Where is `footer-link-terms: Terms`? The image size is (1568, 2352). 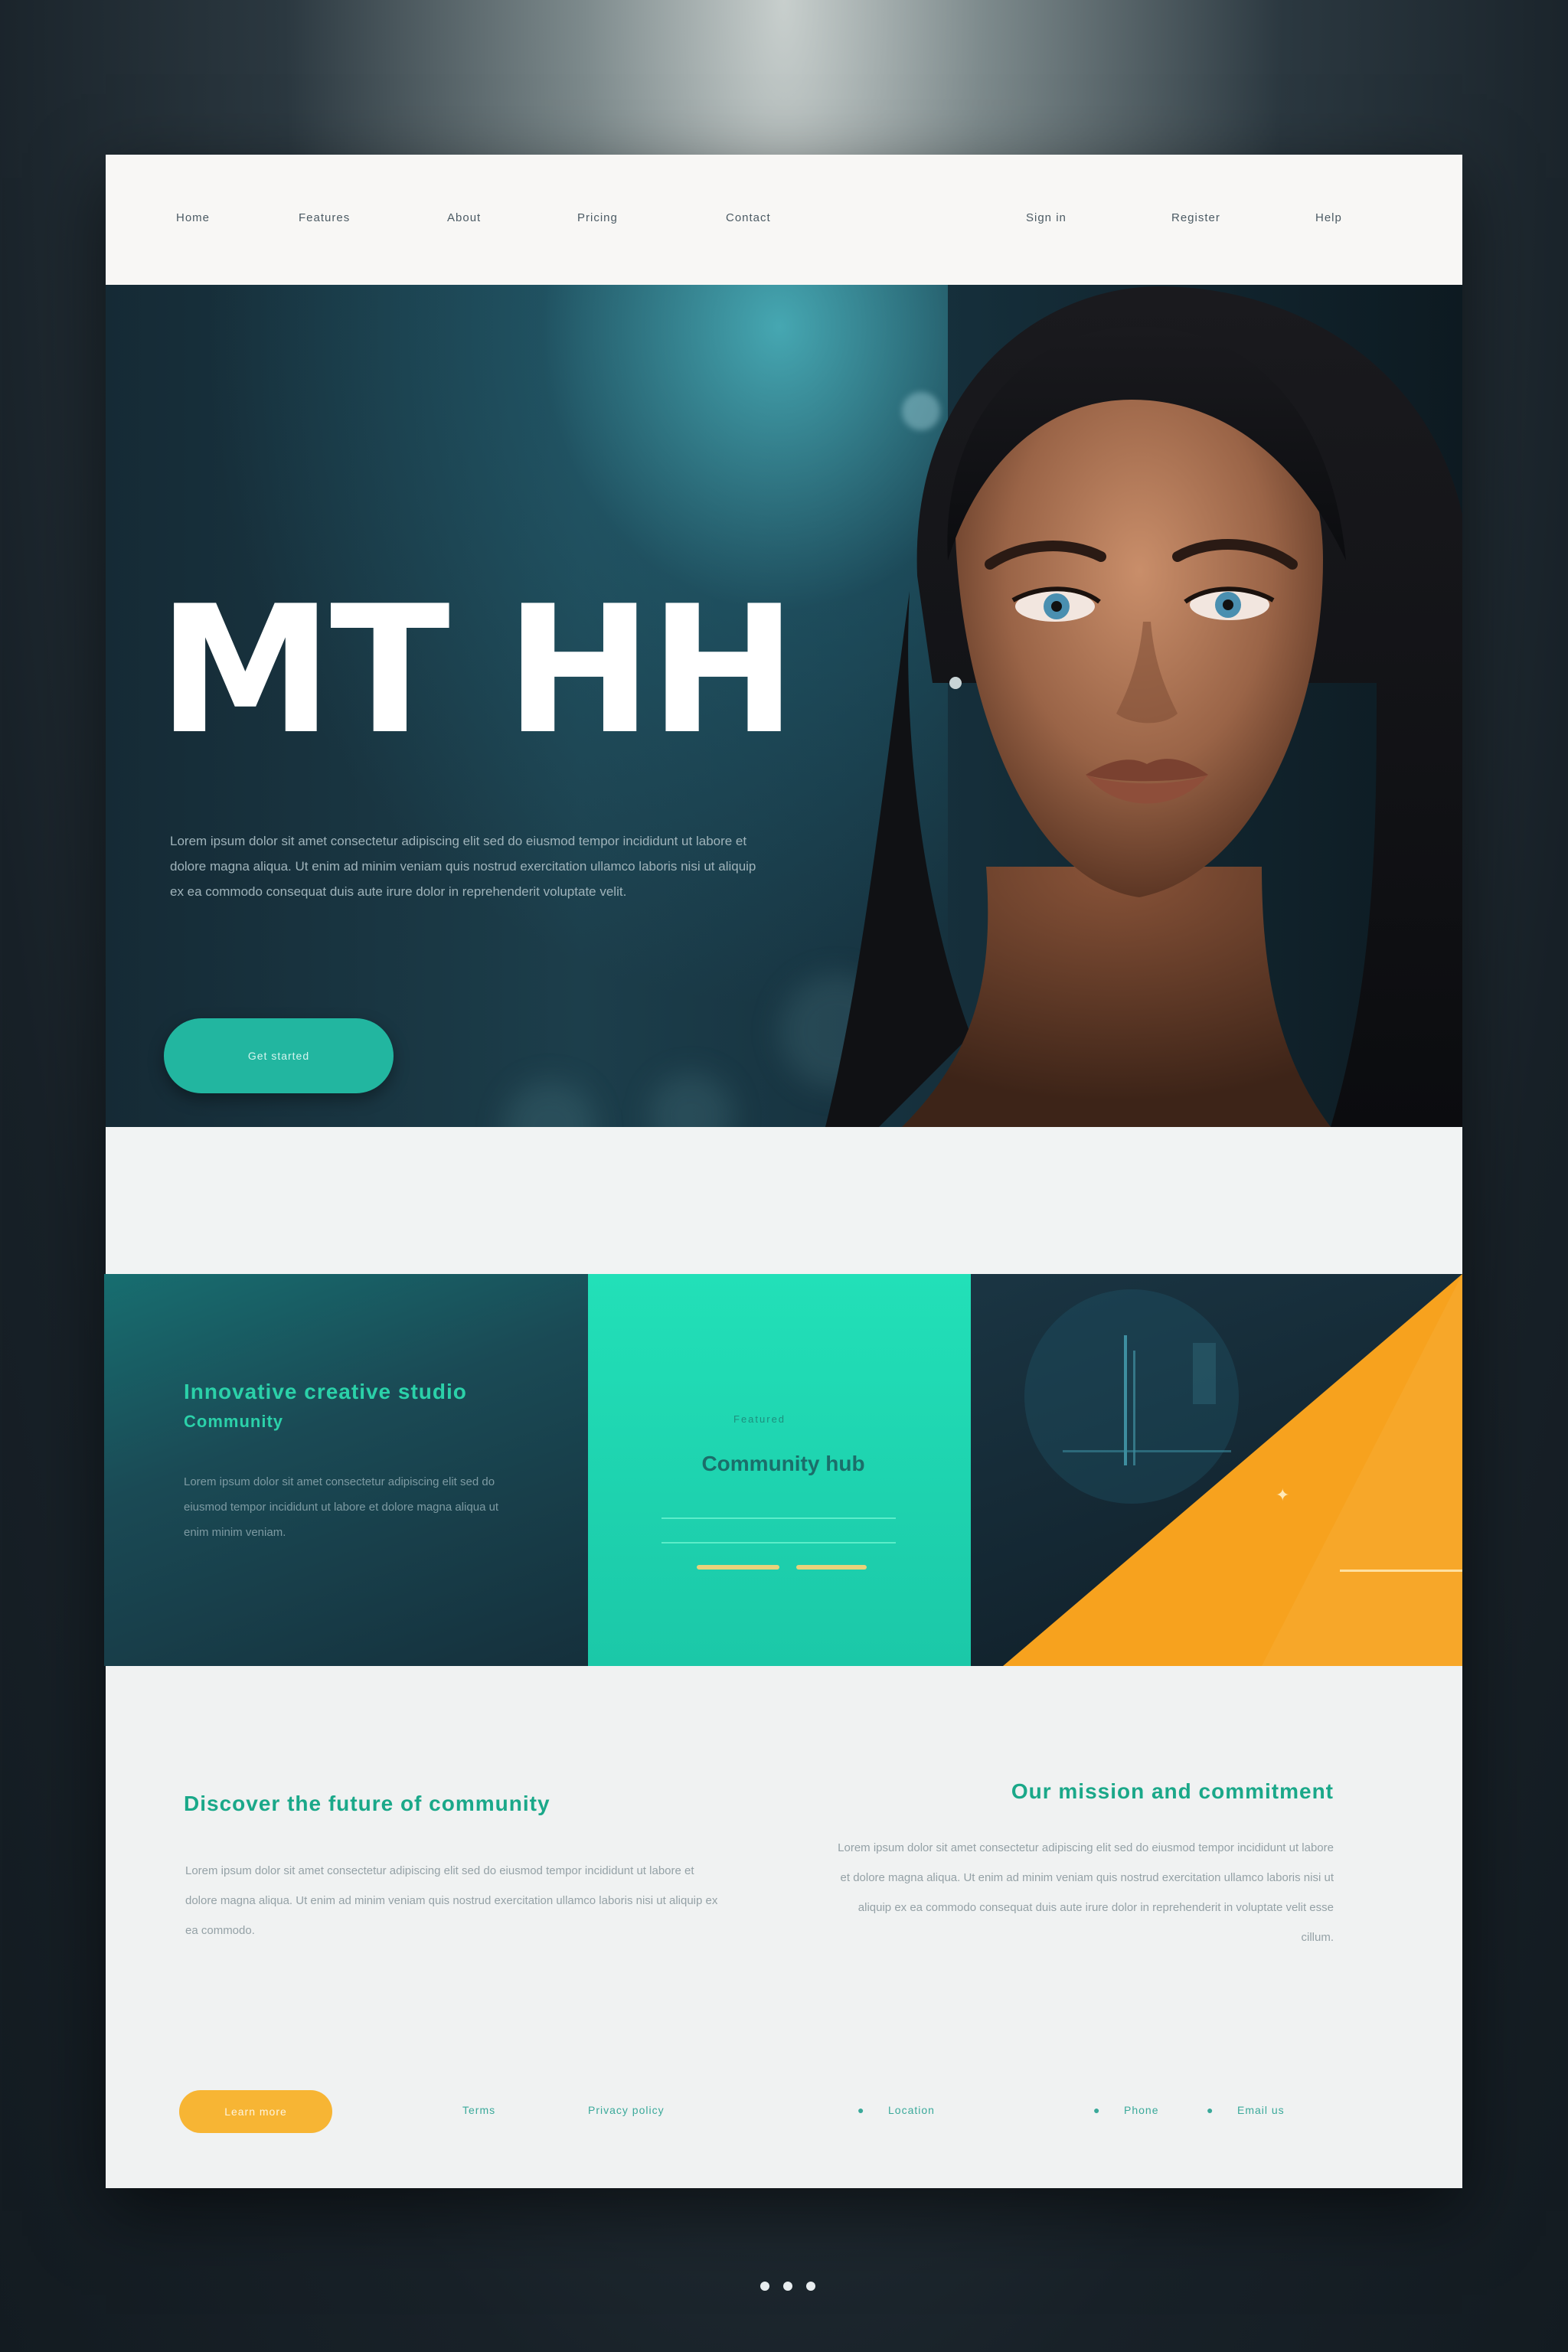
footer-link-terms: Terms is located at coordinates (478, 2110).